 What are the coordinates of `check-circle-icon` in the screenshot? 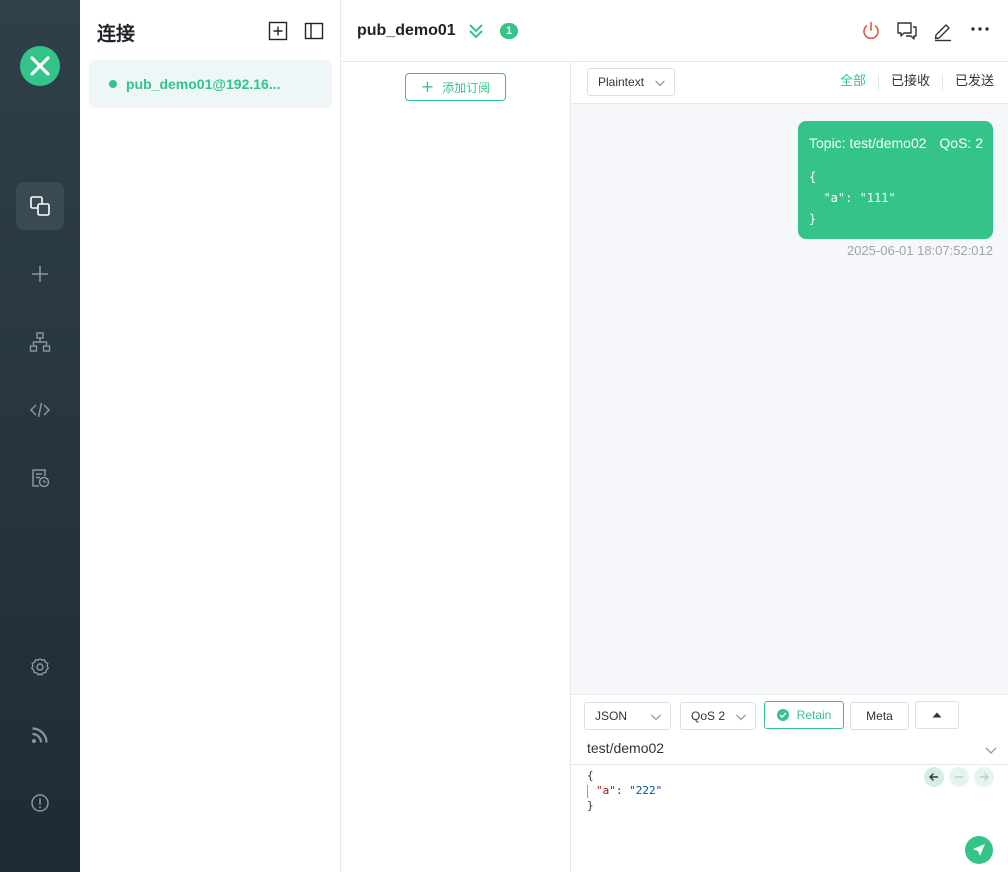 It's located at (782, 715).